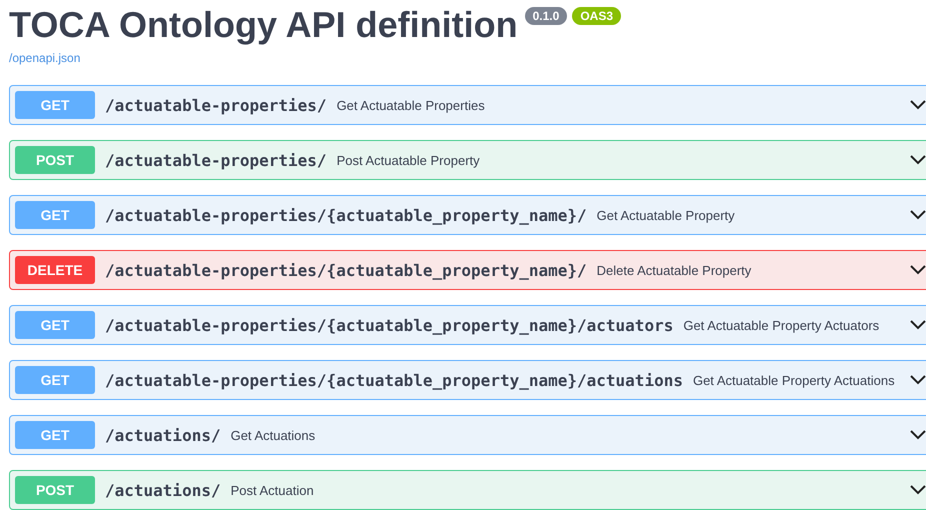 Image resolution: width=926 pixels, height=510 pixels. I want to click on operation-row: POST /actuatable-properties/ Post Actuatable Property, so click(467, 160).